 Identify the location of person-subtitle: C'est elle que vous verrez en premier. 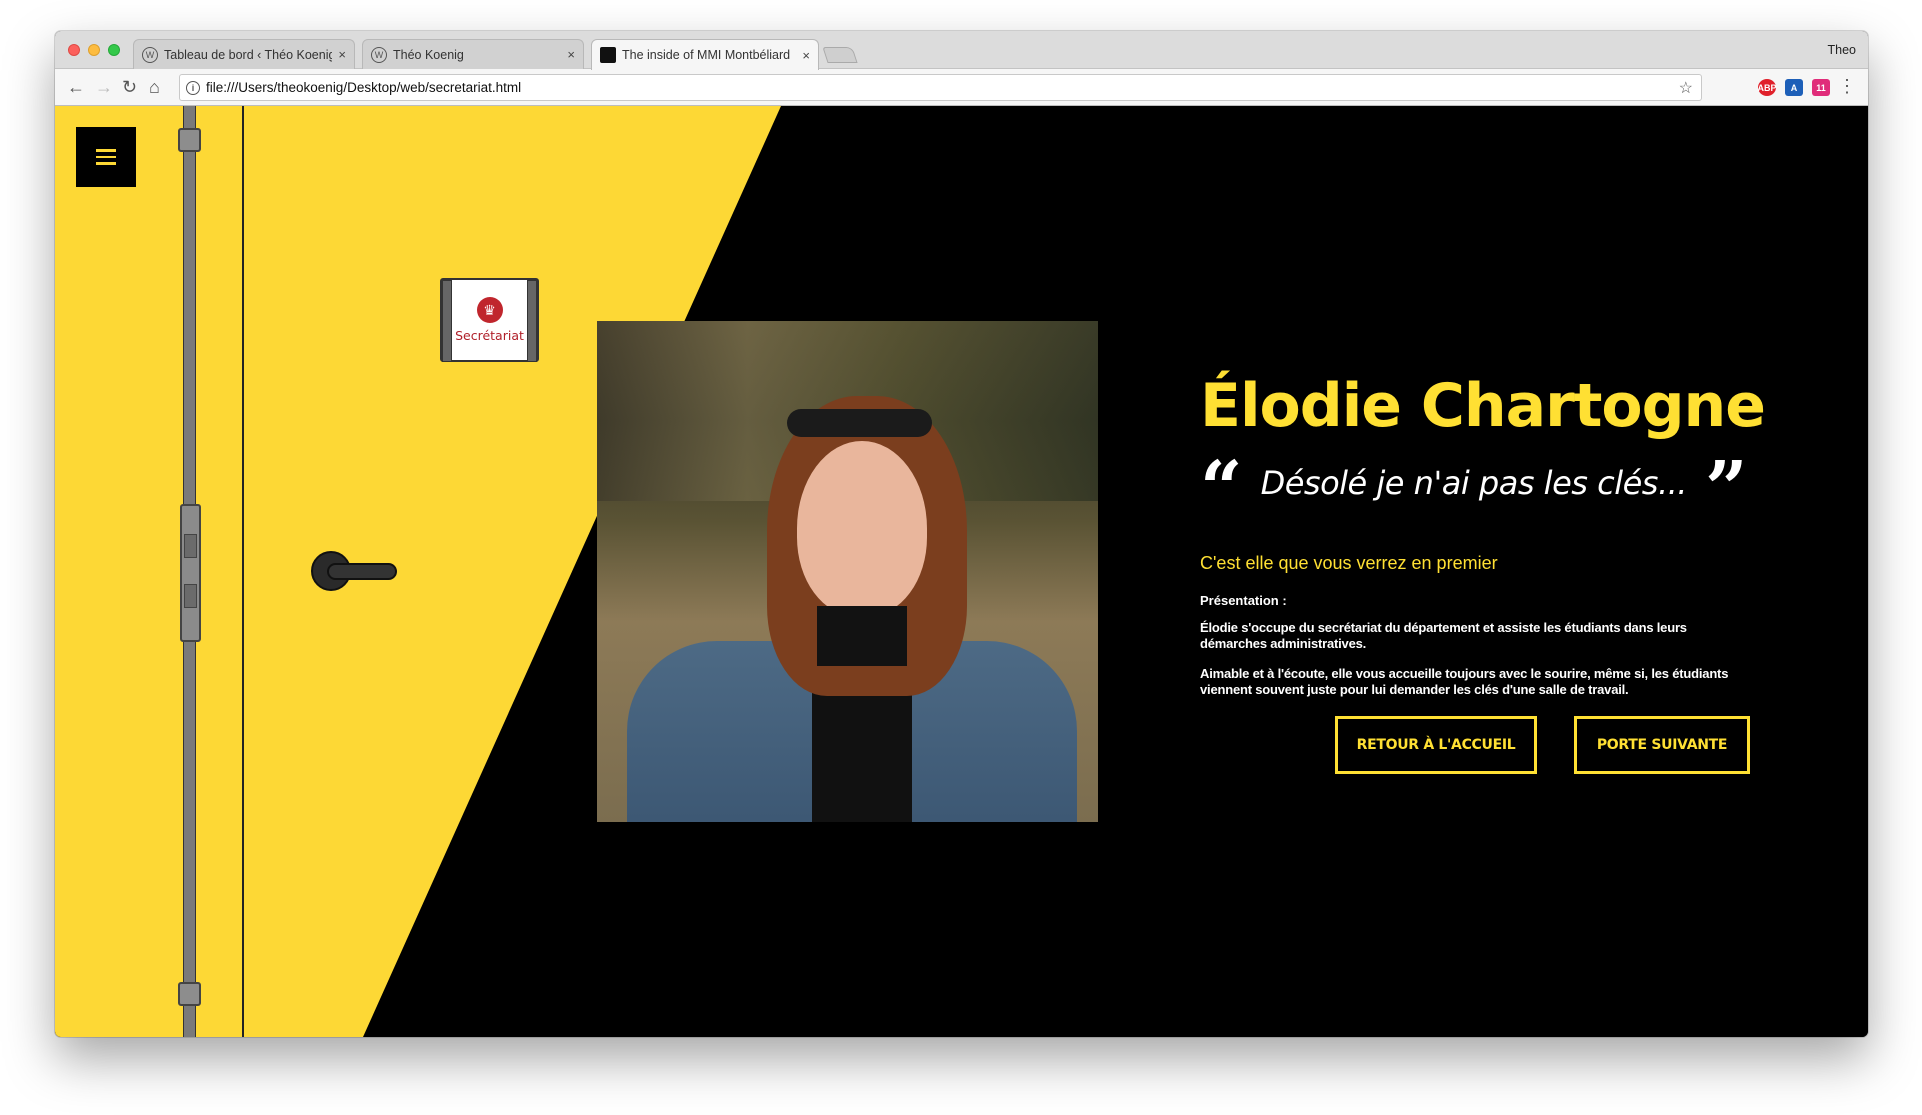
(1349, 563).